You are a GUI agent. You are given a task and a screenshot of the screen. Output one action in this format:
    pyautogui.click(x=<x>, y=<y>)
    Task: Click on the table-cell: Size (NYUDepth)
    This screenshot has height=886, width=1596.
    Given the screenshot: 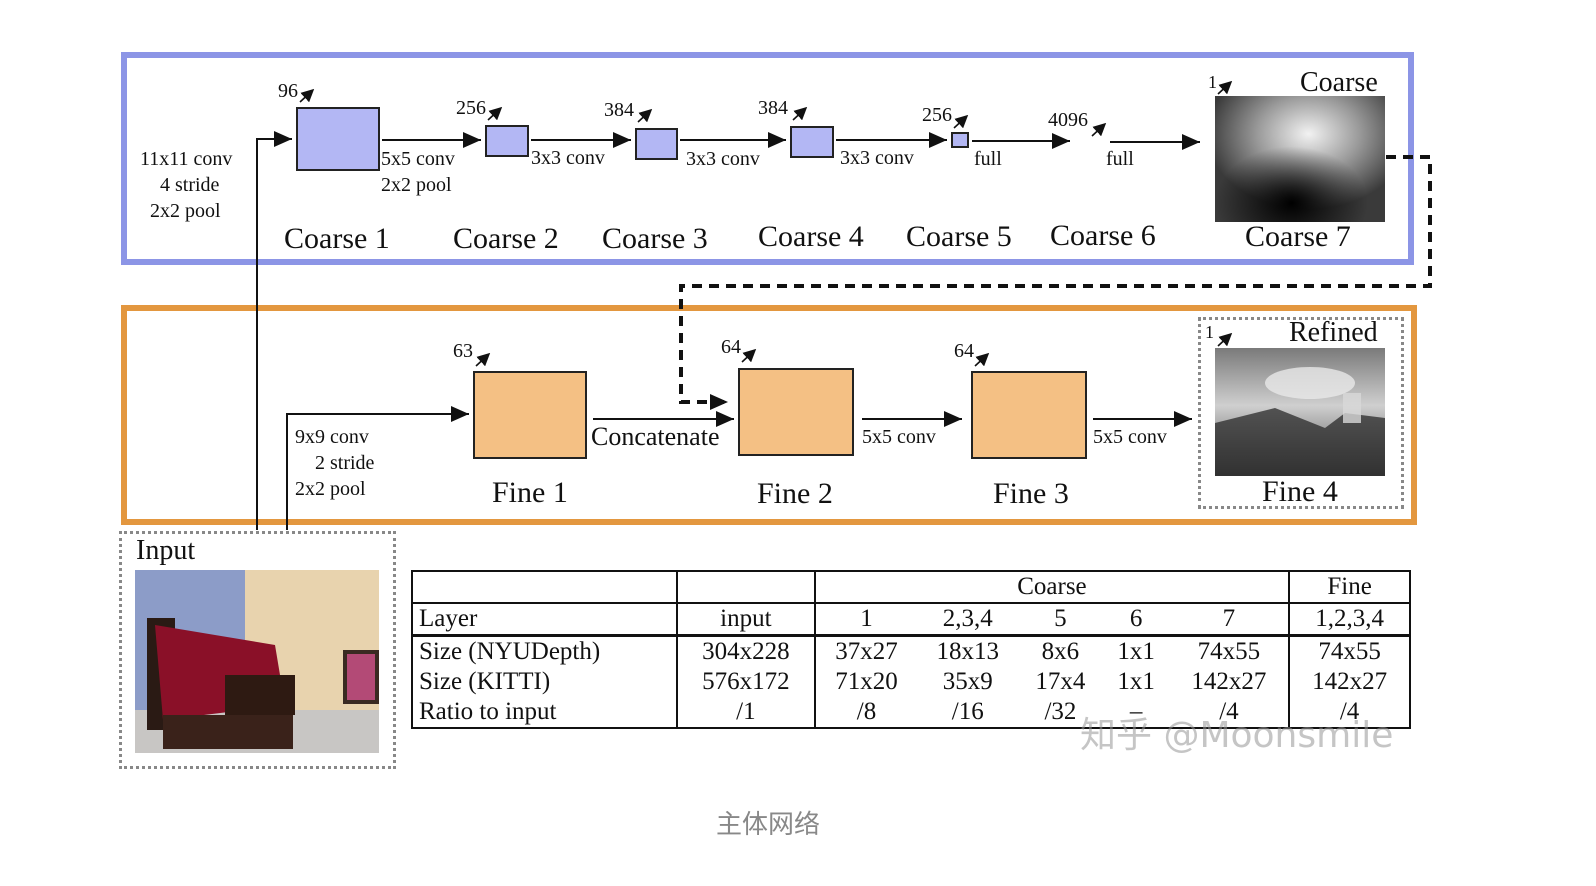 What is the action you would take?
    pyautogui.click(x=544, y=651)
    